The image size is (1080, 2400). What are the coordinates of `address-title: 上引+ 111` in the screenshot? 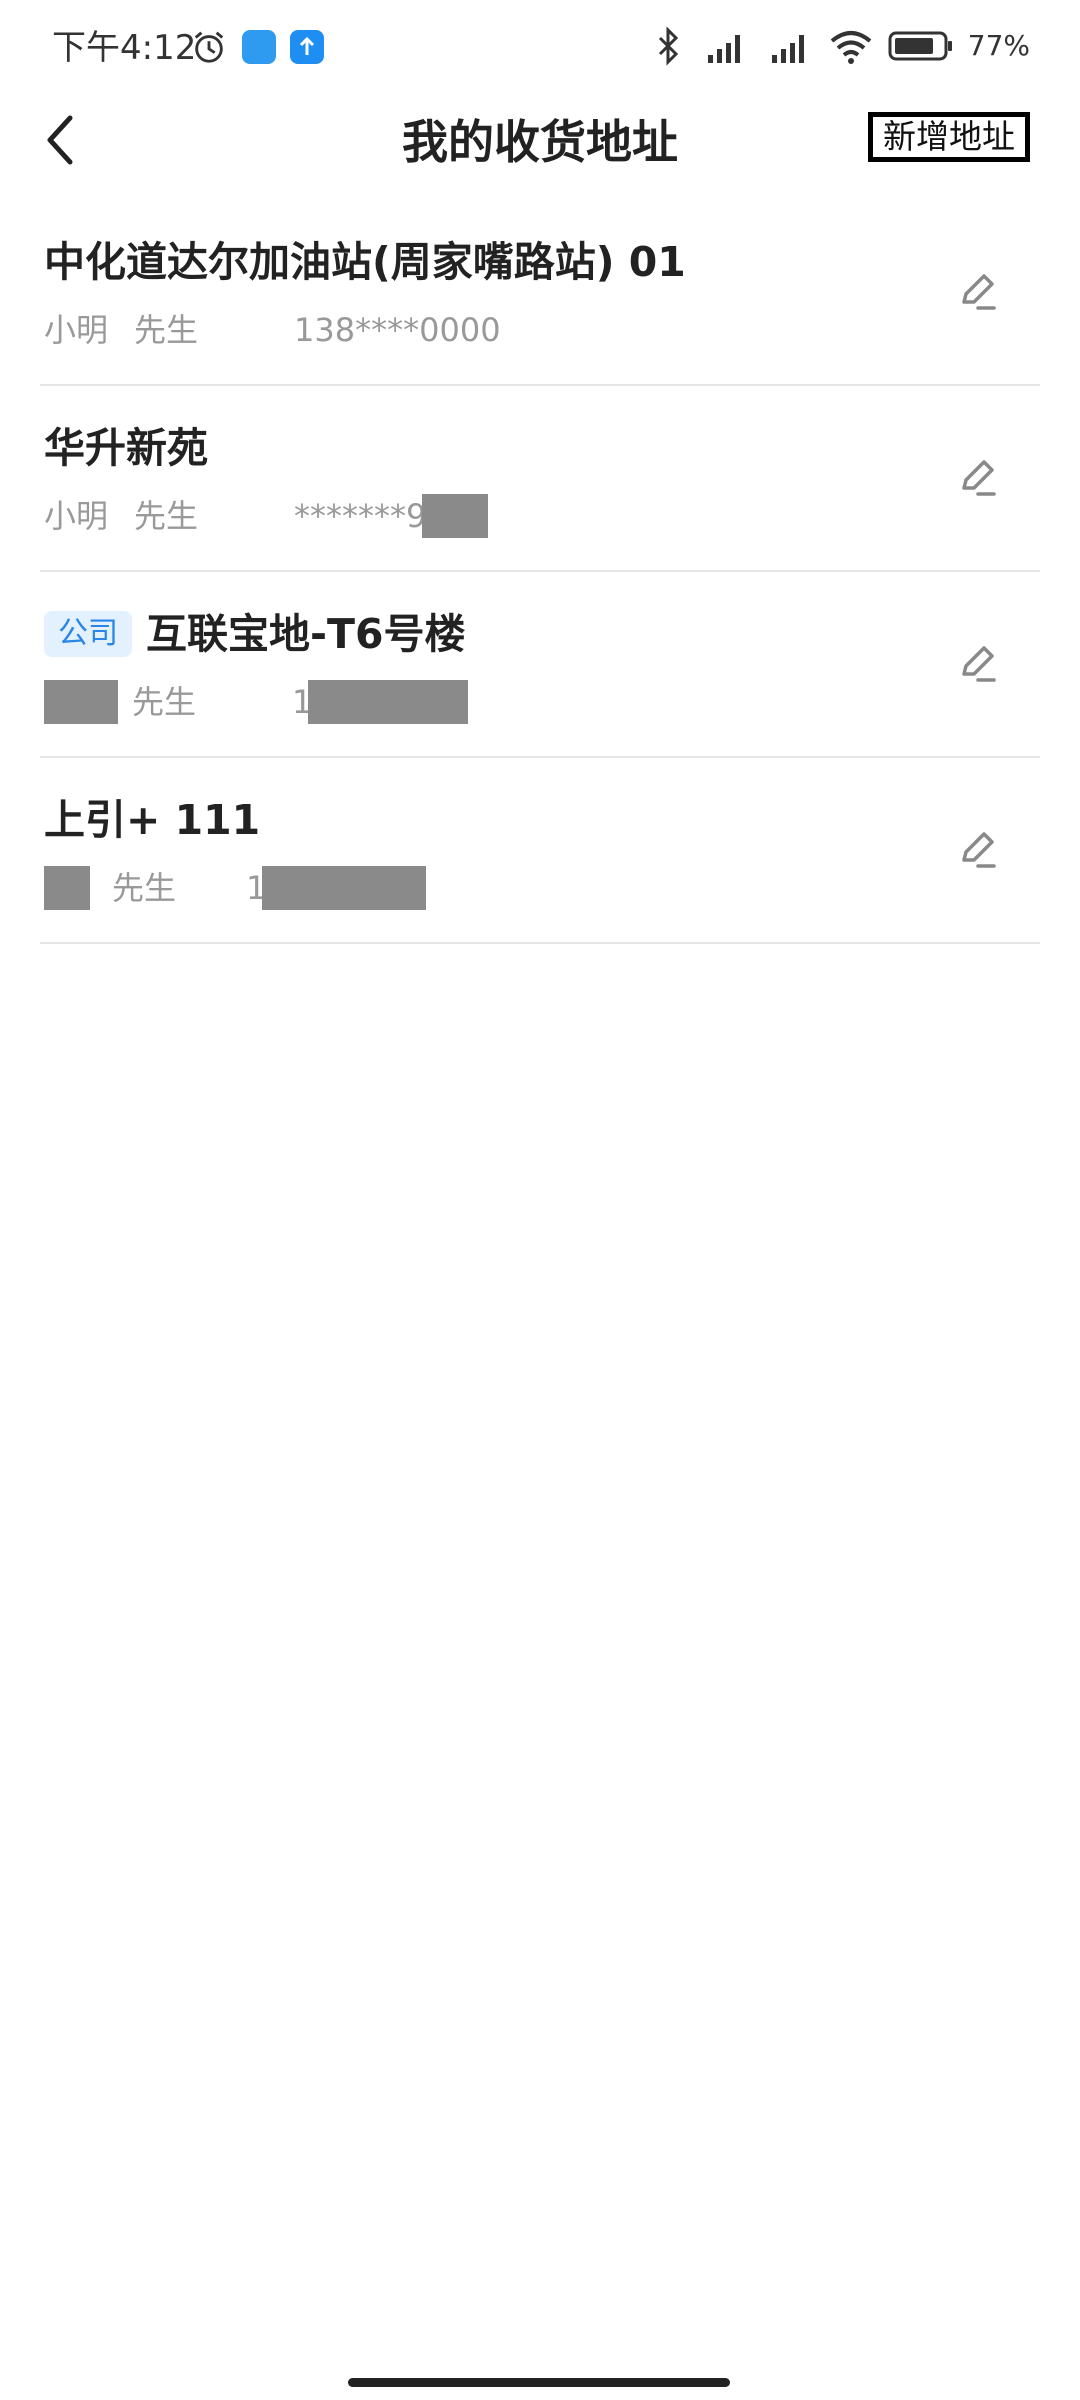 It's located at (152, 820).